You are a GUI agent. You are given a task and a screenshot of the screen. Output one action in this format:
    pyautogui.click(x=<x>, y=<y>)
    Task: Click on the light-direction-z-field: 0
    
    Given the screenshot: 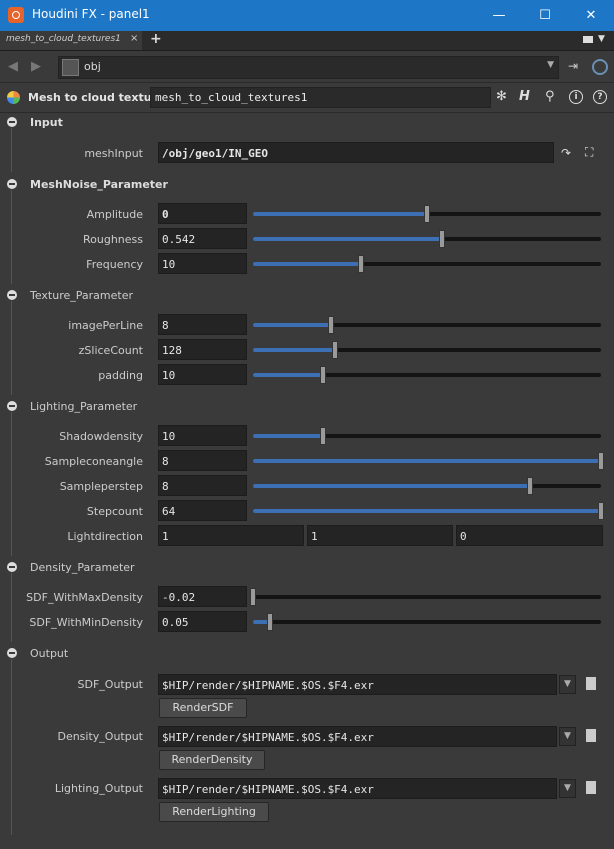 What is the action you would take?
    pyautogui.click(x=529, y=535)
    